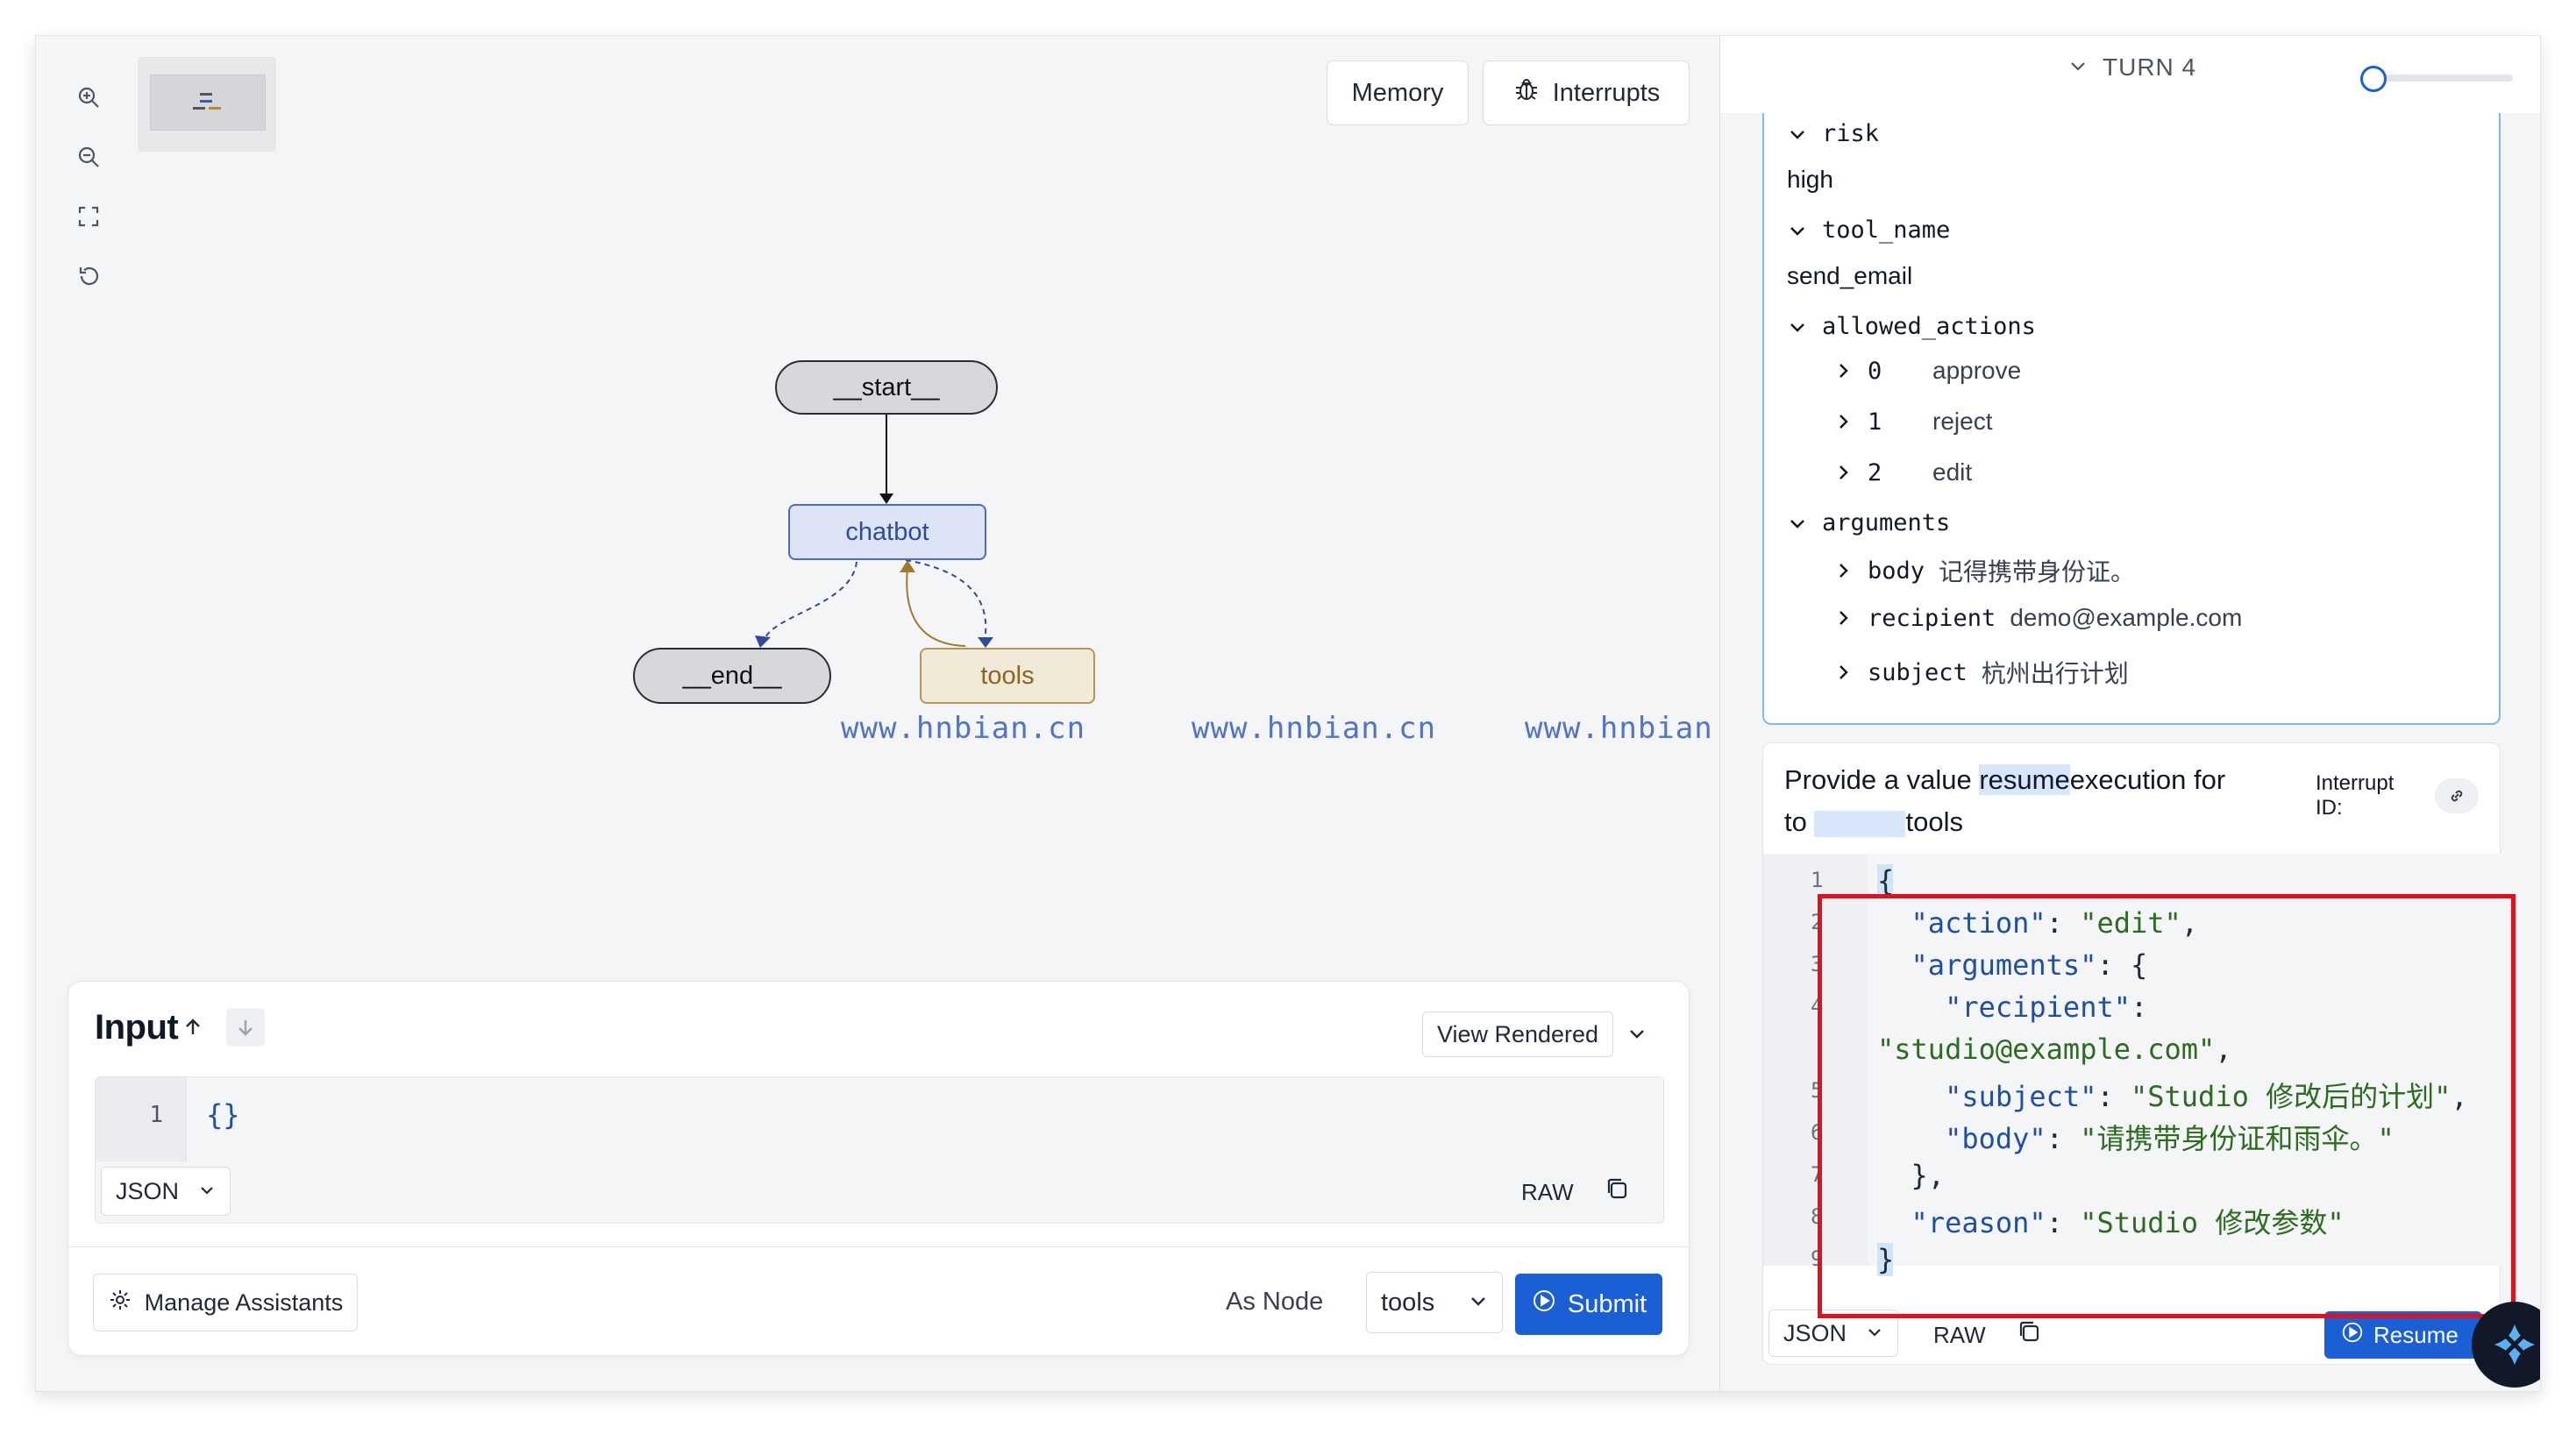 This screenshot has width=2576, height=1434. What do you see at coordinates (2355, 795) in the screenshot?
I see `interrupt-id-label: Interrupt ID:` at bounding box center [2355, 795].